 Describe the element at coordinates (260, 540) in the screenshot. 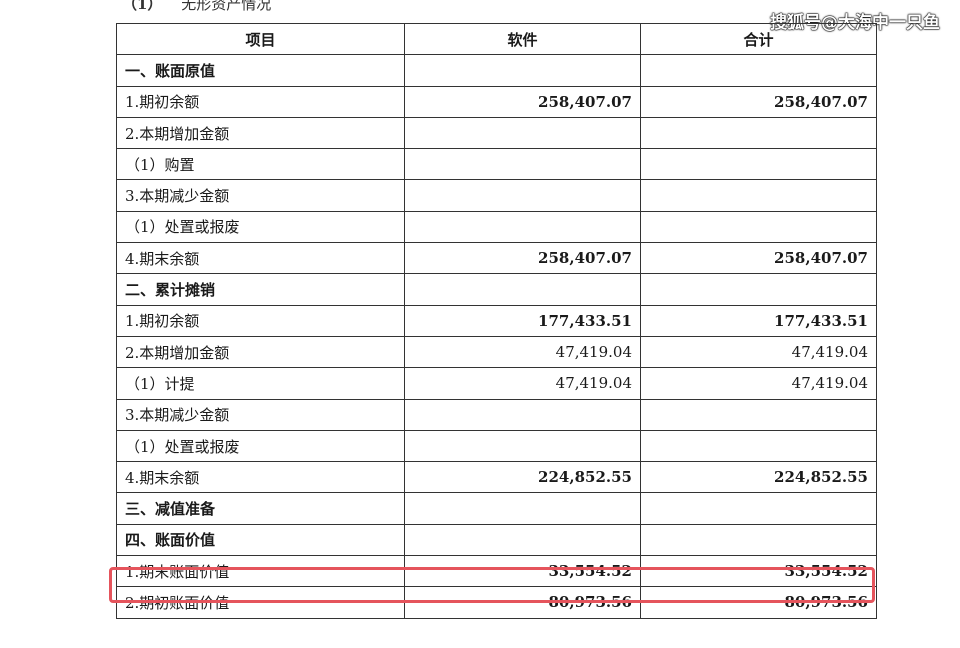

I see `row-label: 四、账面价值` at that location.